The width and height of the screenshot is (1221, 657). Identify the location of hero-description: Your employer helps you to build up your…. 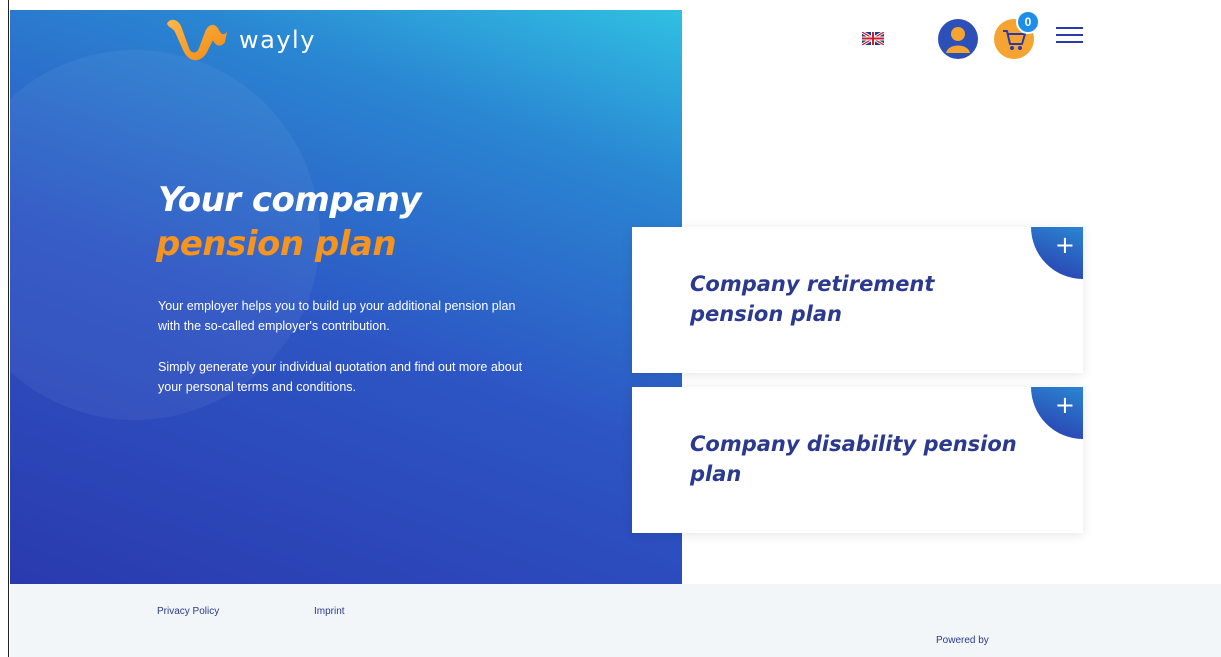
(337, 316).